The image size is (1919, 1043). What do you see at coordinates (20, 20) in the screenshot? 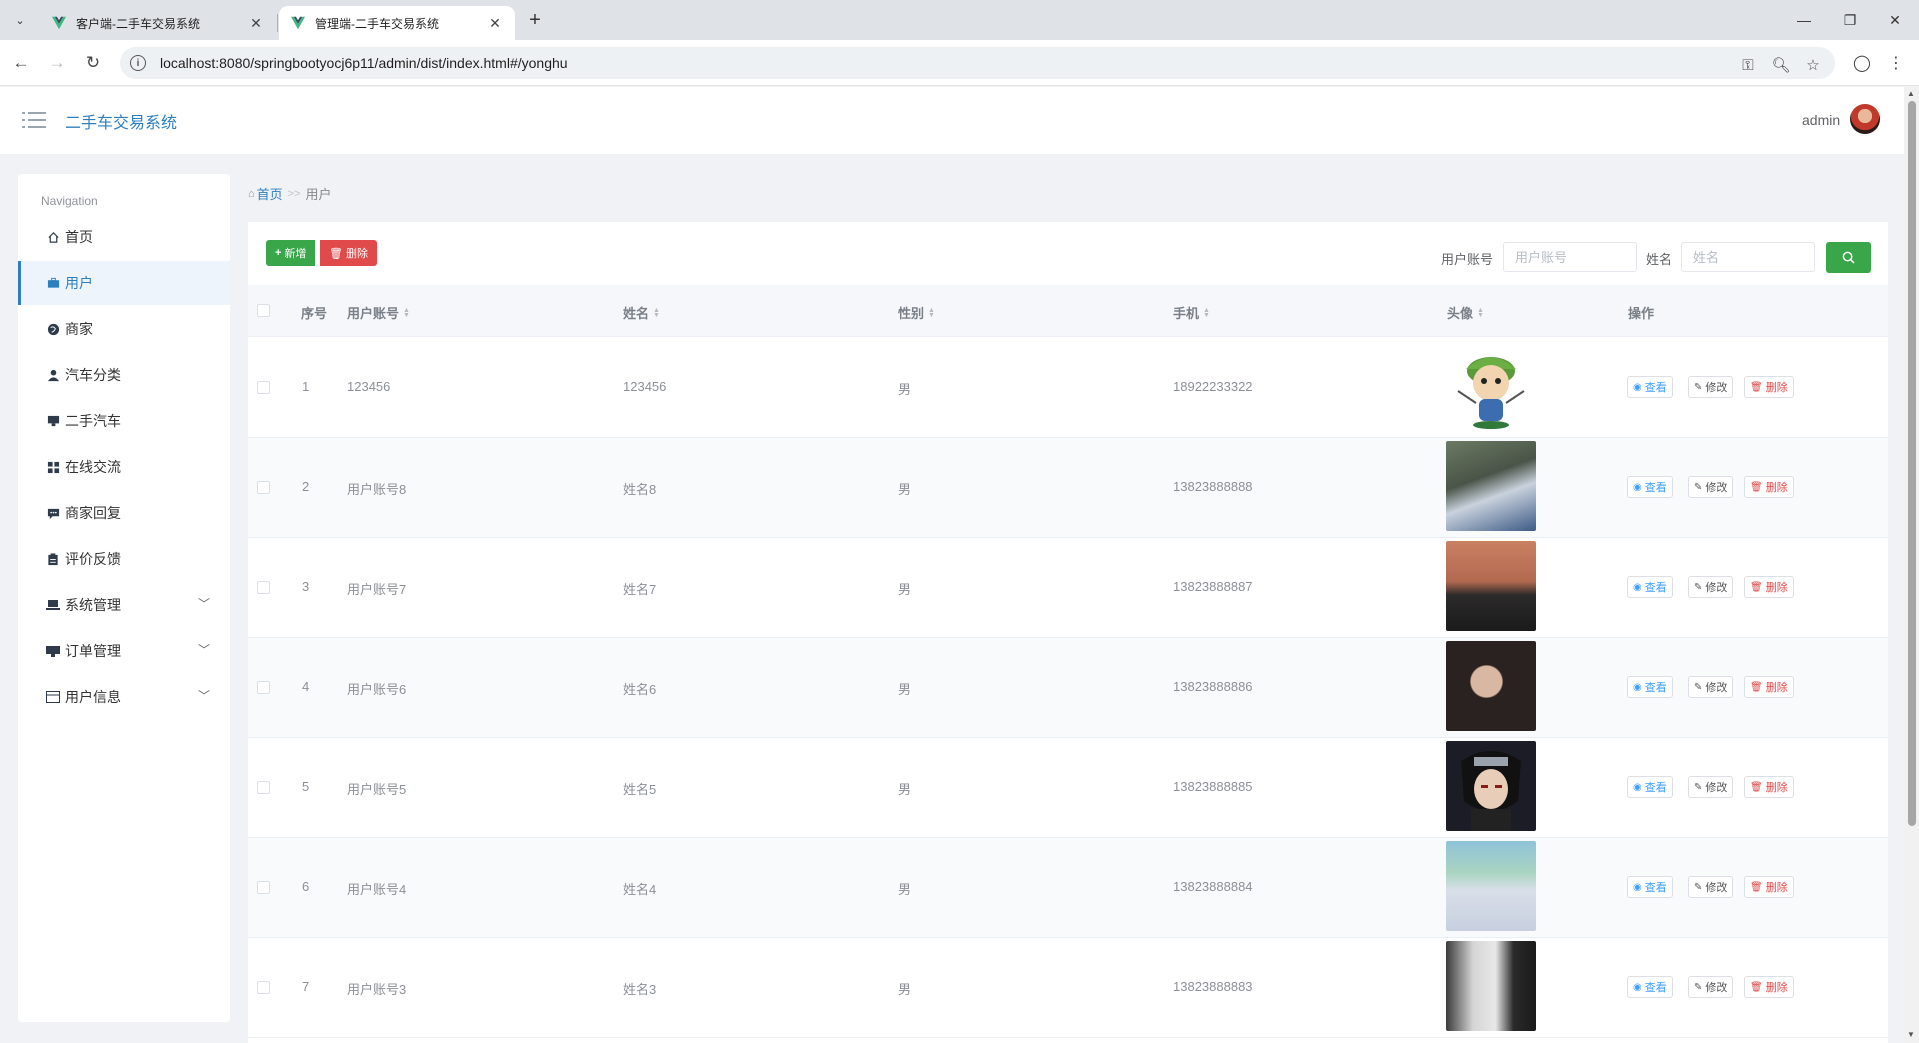
I see `tab-search-icon: ⌄` at bounding box center [20, 20].